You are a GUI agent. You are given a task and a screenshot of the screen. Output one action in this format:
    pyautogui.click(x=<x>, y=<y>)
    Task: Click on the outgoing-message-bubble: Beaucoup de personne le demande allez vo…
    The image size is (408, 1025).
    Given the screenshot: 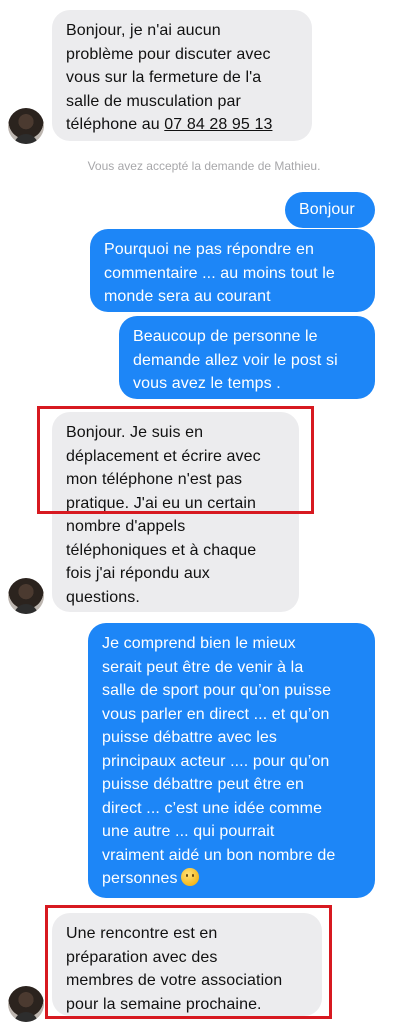 What is the action you would take?
    pyautogui.click(x=247, y=357)
    